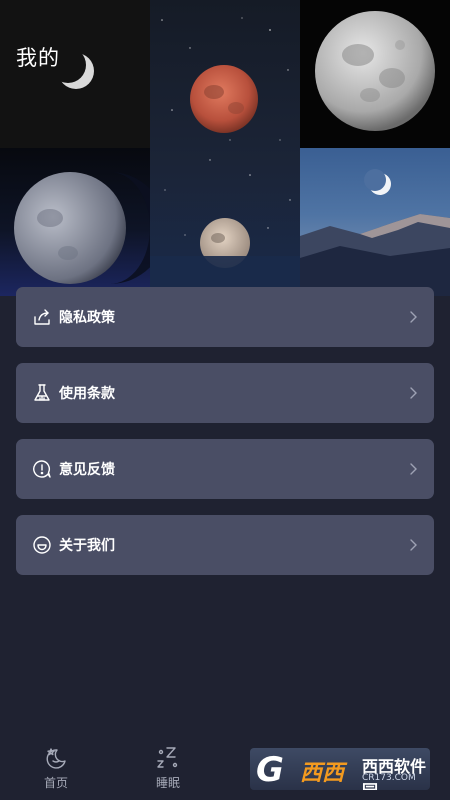  What do you see at coordinates (42, 545) in the screenshot?
I see `smile-icon` at bounding box center [42, 545].